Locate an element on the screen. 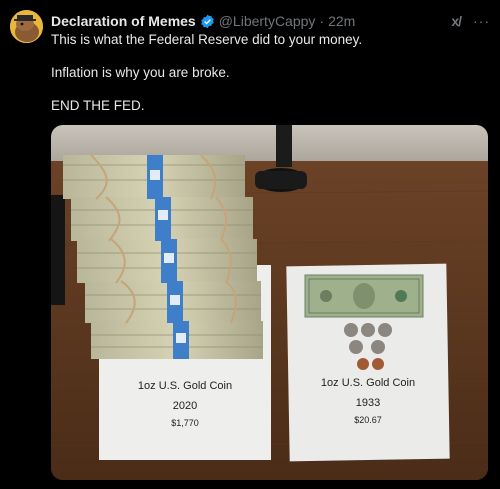 This screenshot has height=489, width=500. grok-icon: x/ is located at coordinates (456, 21).